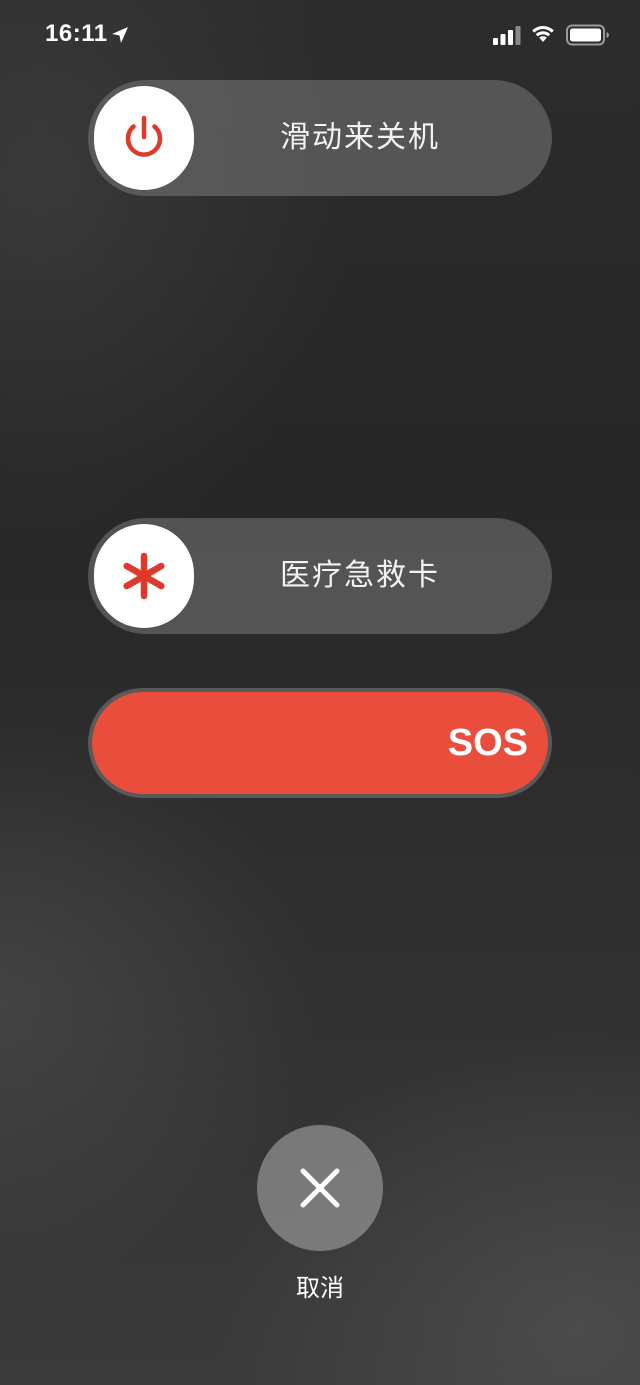  I want to click on status-time: 16:11, so click(76, 33).